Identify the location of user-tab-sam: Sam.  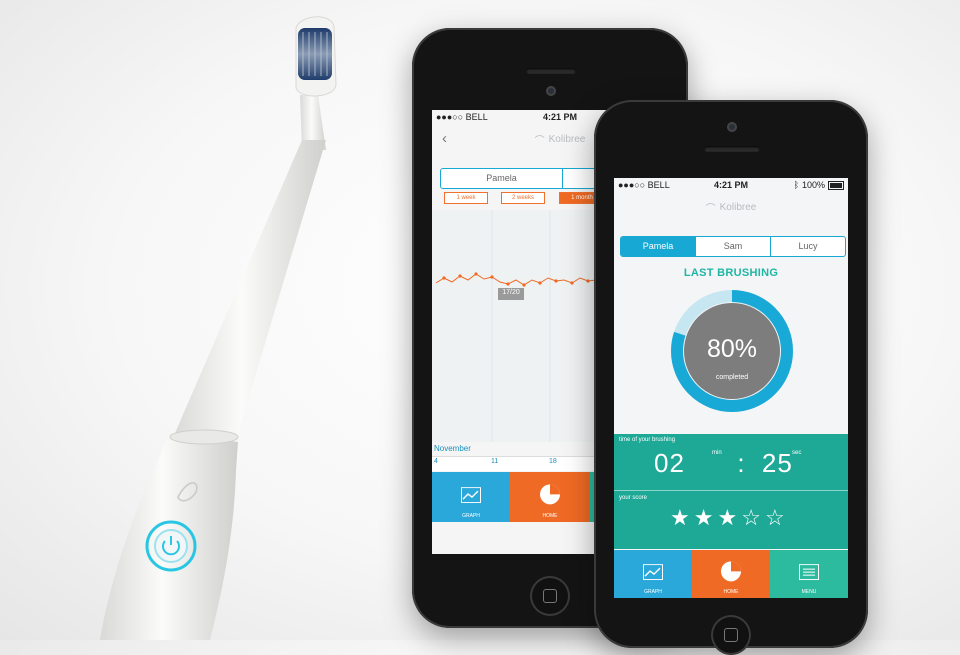
(733, 246).